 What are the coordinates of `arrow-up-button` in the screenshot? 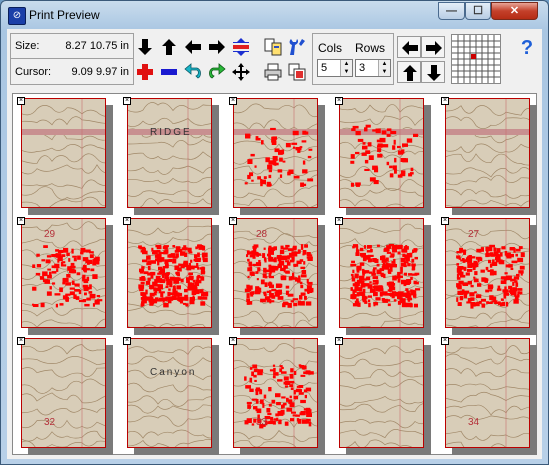 It's located at (169, 47).